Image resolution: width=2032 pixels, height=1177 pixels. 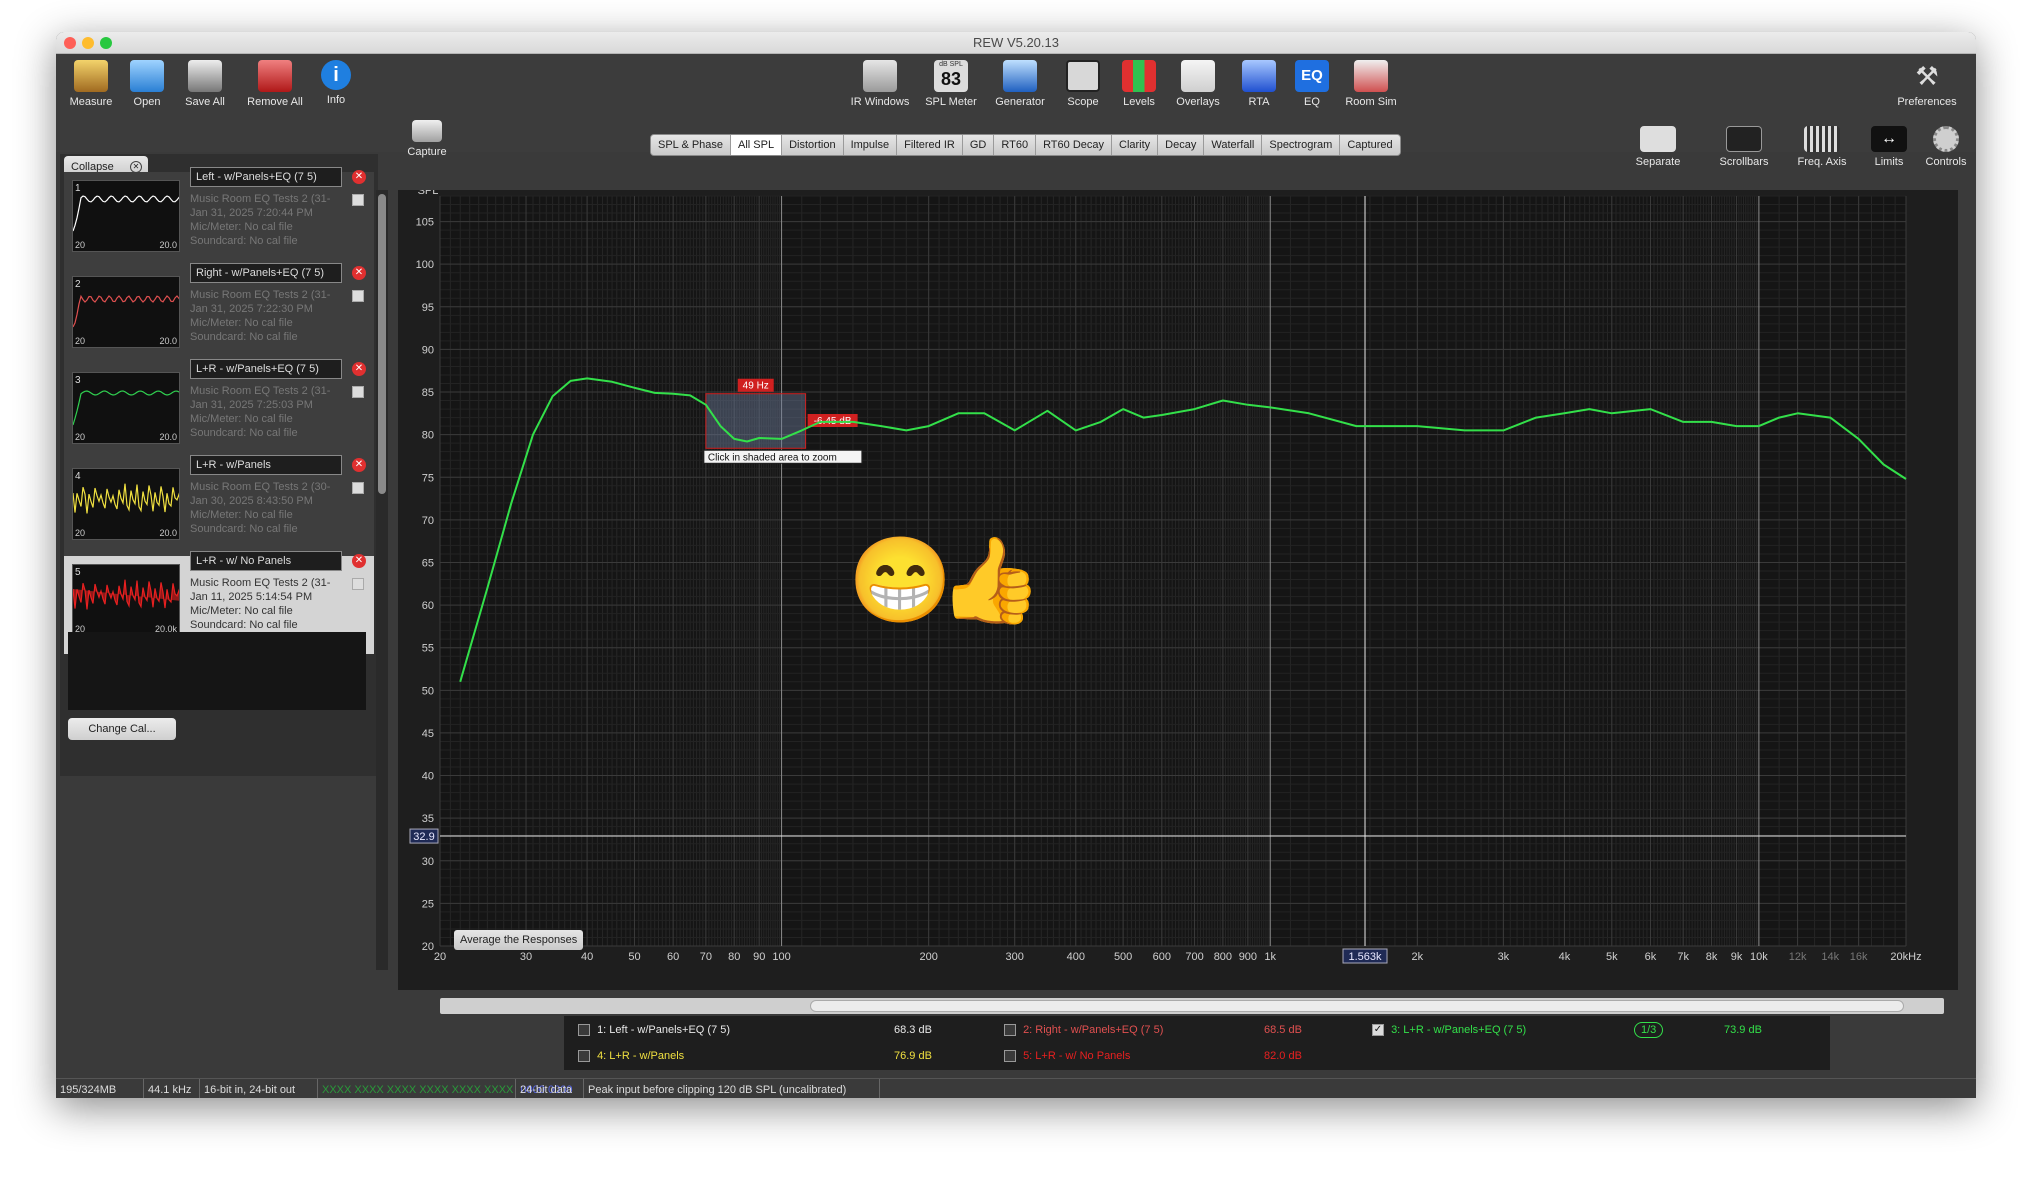 I want to click on legend-item-4: 4: L+R - w/Panels, so click(x=631, y=1056).